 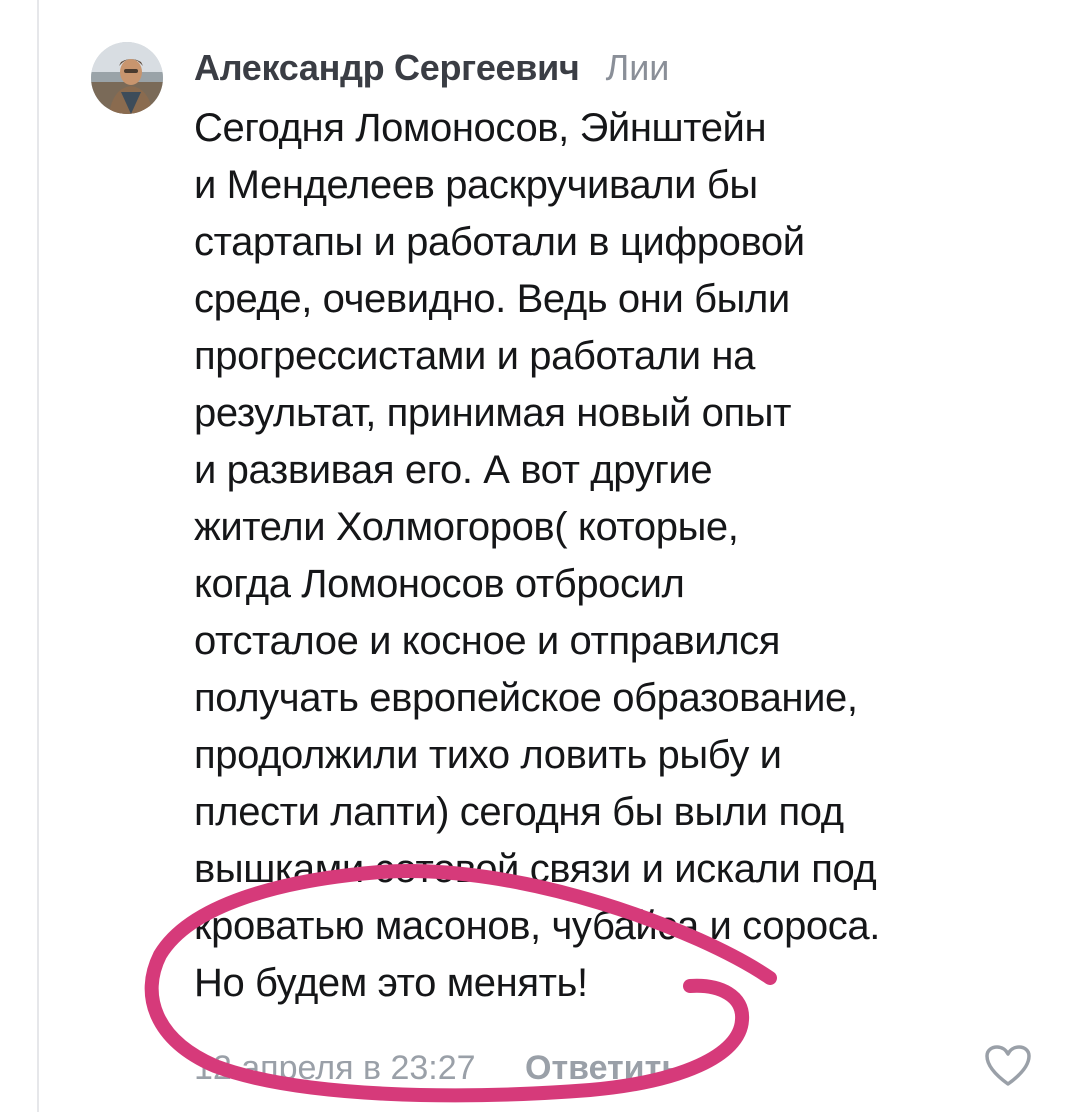 I want to click on comment-line: отсталое и косное и отправился, so click(x=487, y=641).